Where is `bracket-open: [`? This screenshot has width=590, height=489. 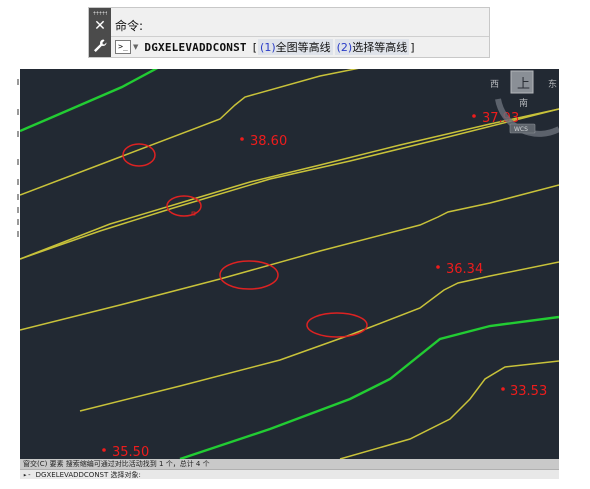 bracket-open: [ is located at coordinates (255, 47).